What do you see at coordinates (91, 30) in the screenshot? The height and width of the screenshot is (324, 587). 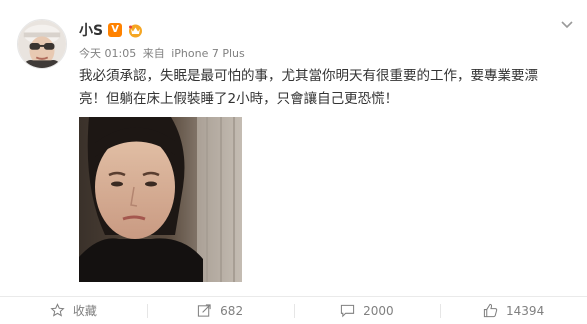 I see `author-name: 小S` at bounding box center [91, 30].